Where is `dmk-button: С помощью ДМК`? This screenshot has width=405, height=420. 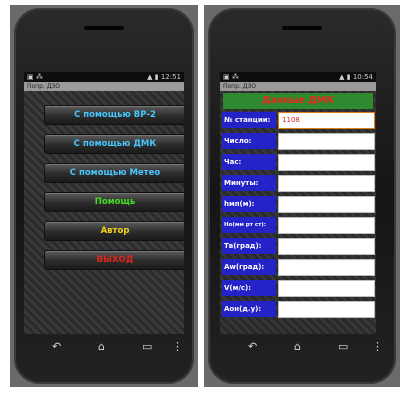 dmk-button: С помощью ДМК is located at coordinates (114, 144).